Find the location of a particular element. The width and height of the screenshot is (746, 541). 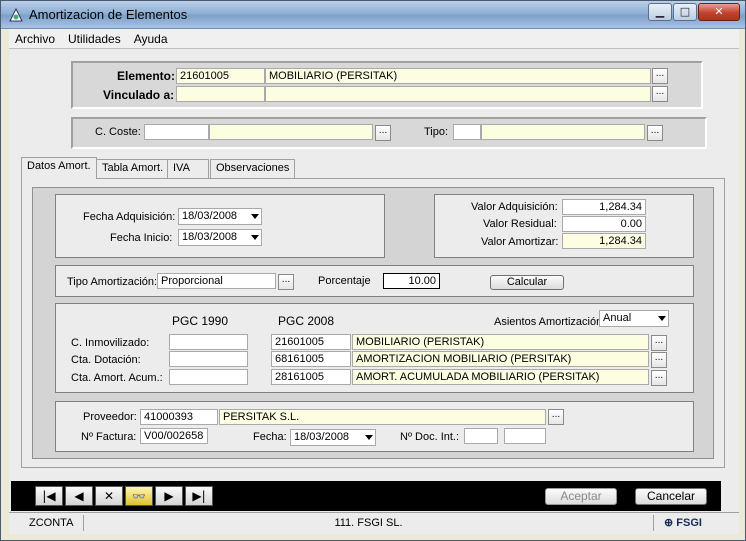

status-bar: ZCONTA 111. FSGI SL. ⊕ FSGI is located at coordinates (374, 522).